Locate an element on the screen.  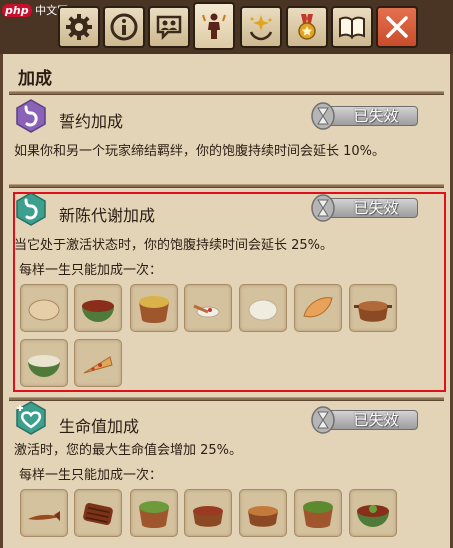
meat-stew-pot-icon is located at coordinates (208, 516).